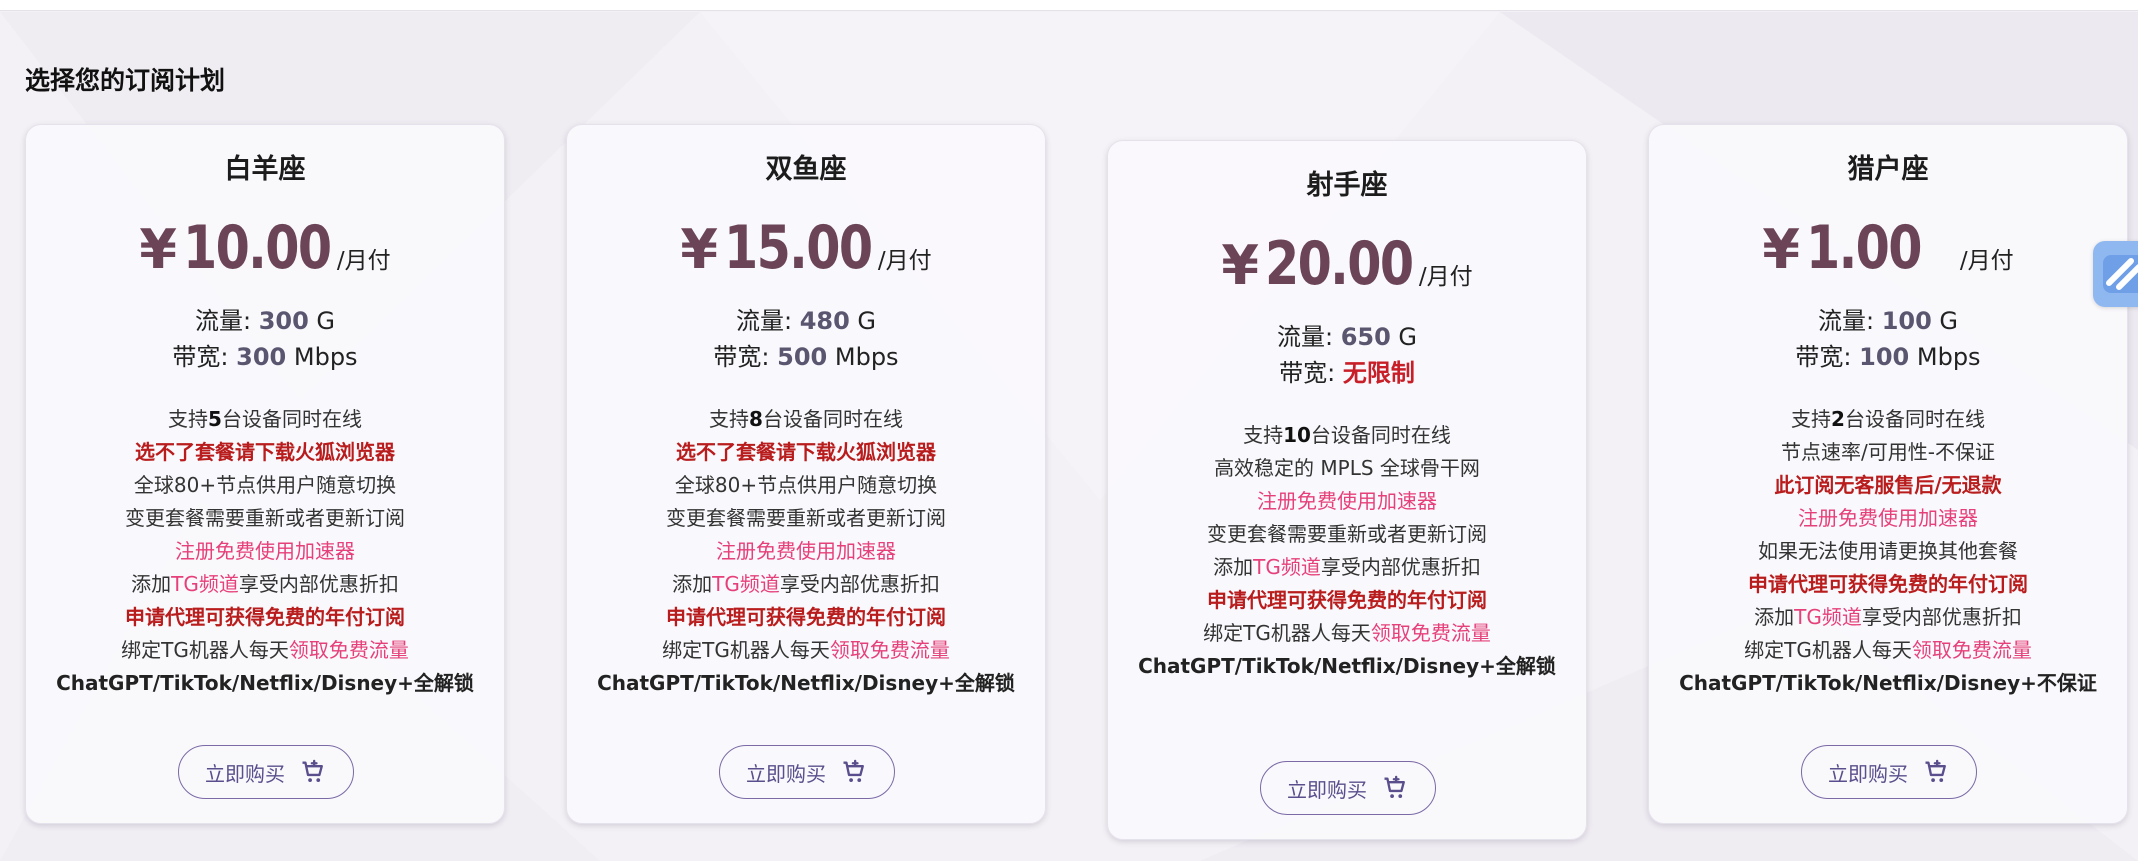 The height and width of the screenshot is (861, 2138). I want to click on feature-text: 绑定TG机器人每天, so click(1287, 633).